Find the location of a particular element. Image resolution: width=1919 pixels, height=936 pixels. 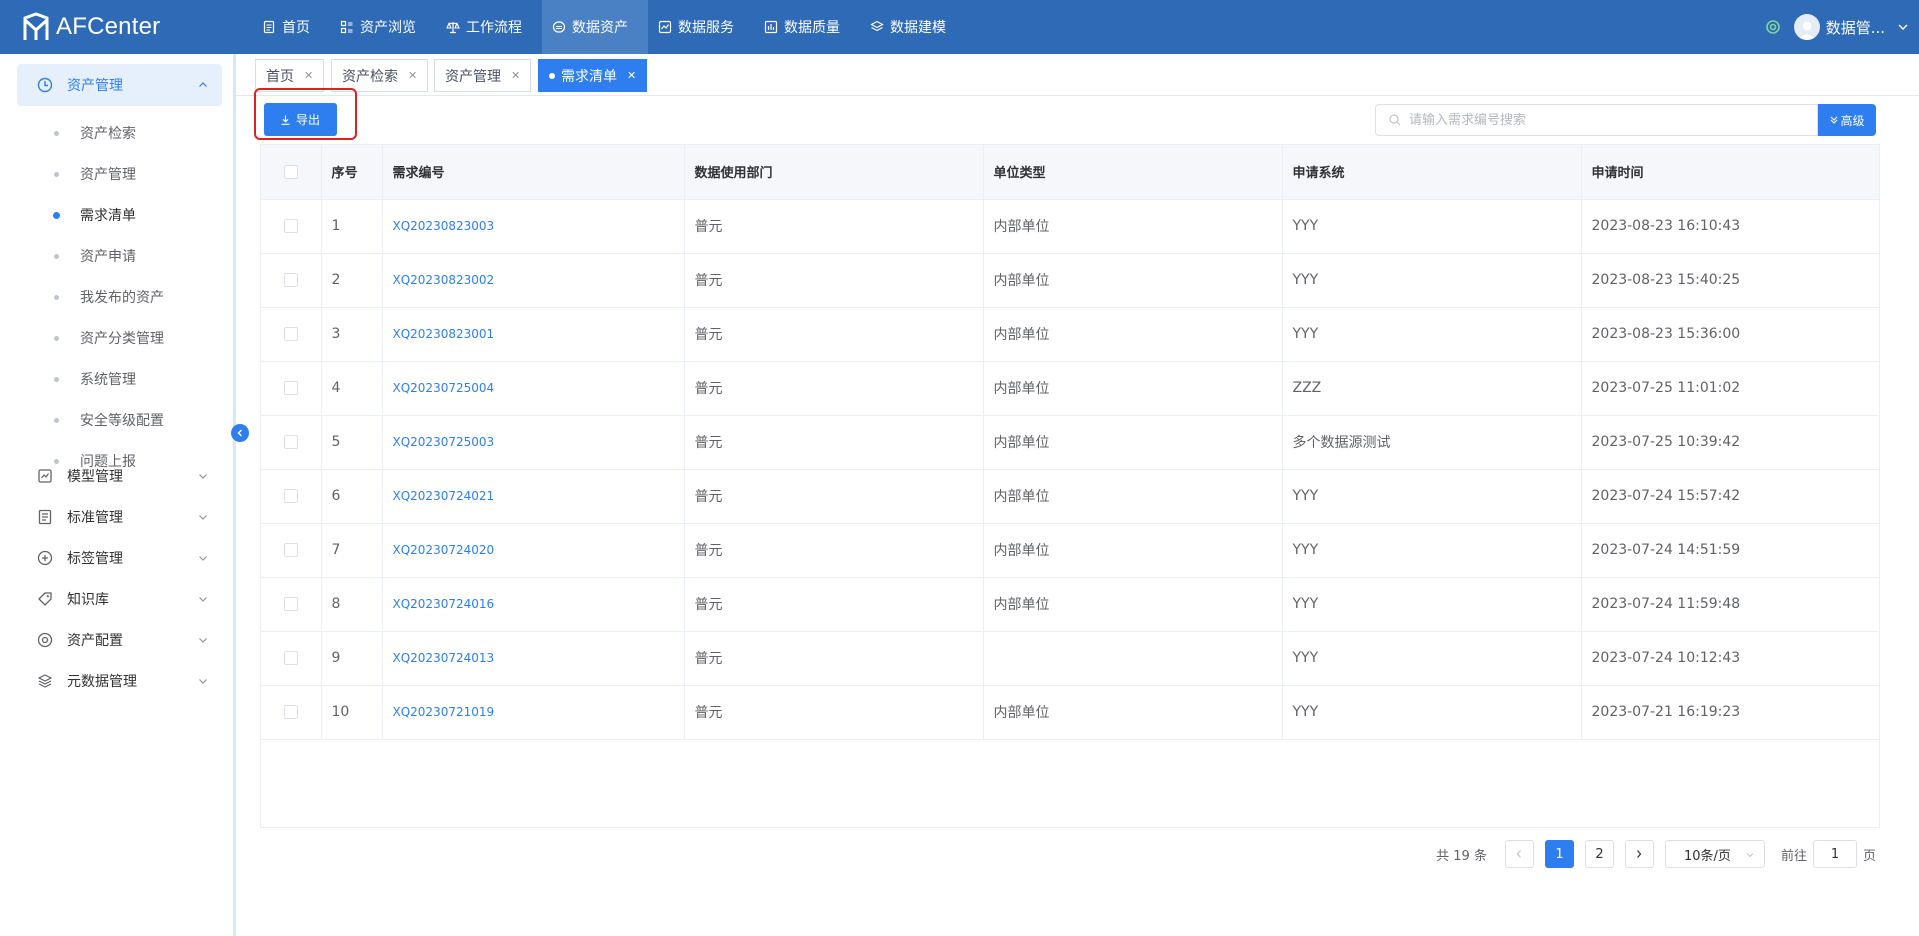

grid-icon is located at coordinates (346, 27).